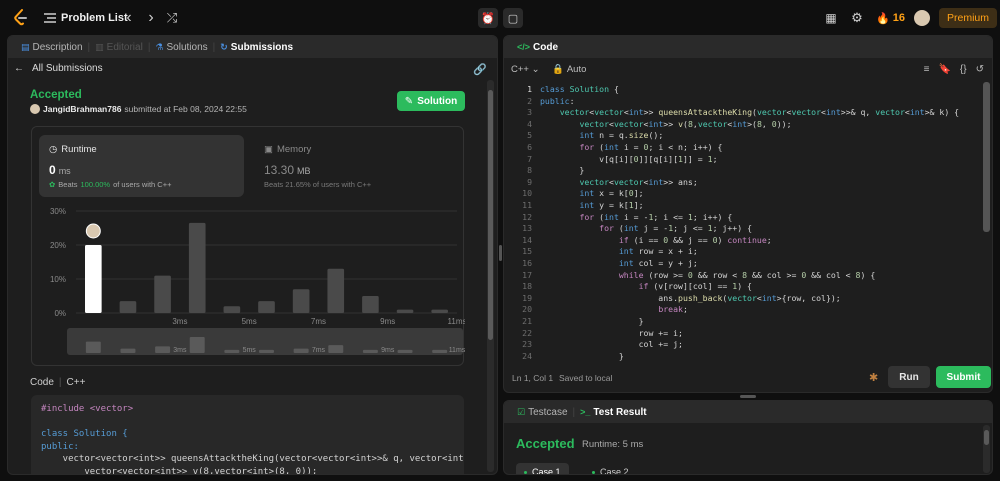  I want to click on code-line: for (int j = -1; j <= 1; j++) {, so click(676, 228).